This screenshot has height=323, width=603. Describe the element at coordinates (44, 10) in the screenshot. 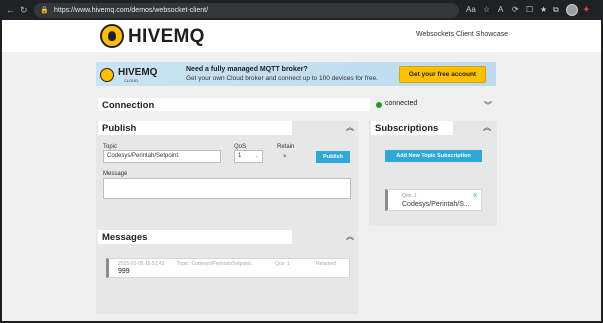

I see `lock-icon: 🔒` at that location.